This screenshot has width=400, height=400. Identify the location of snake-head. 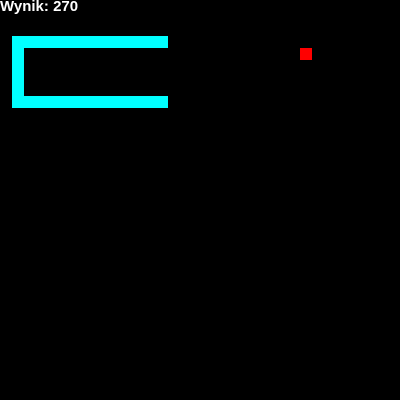
(162, 42).